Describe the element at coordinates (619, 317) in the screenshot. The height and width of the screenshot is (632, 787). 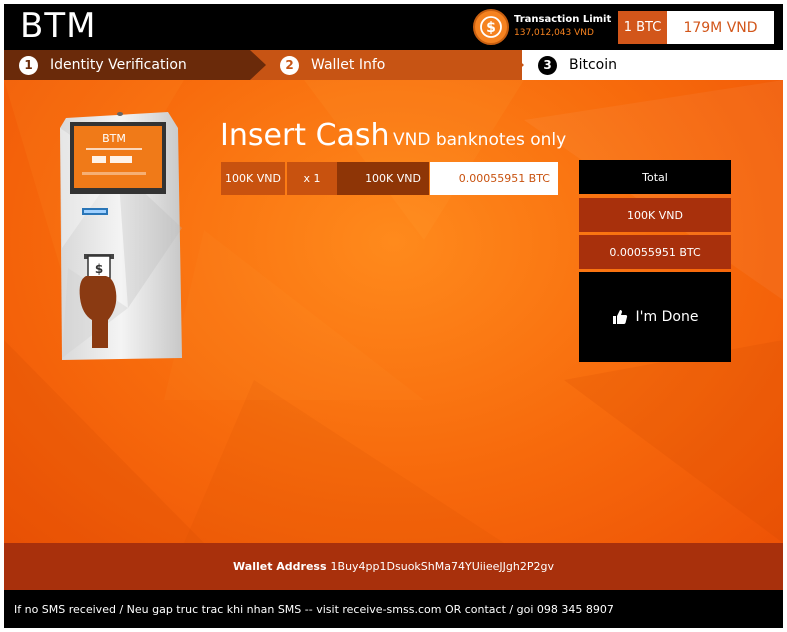
I see `thumbs-up-icon` at that location.